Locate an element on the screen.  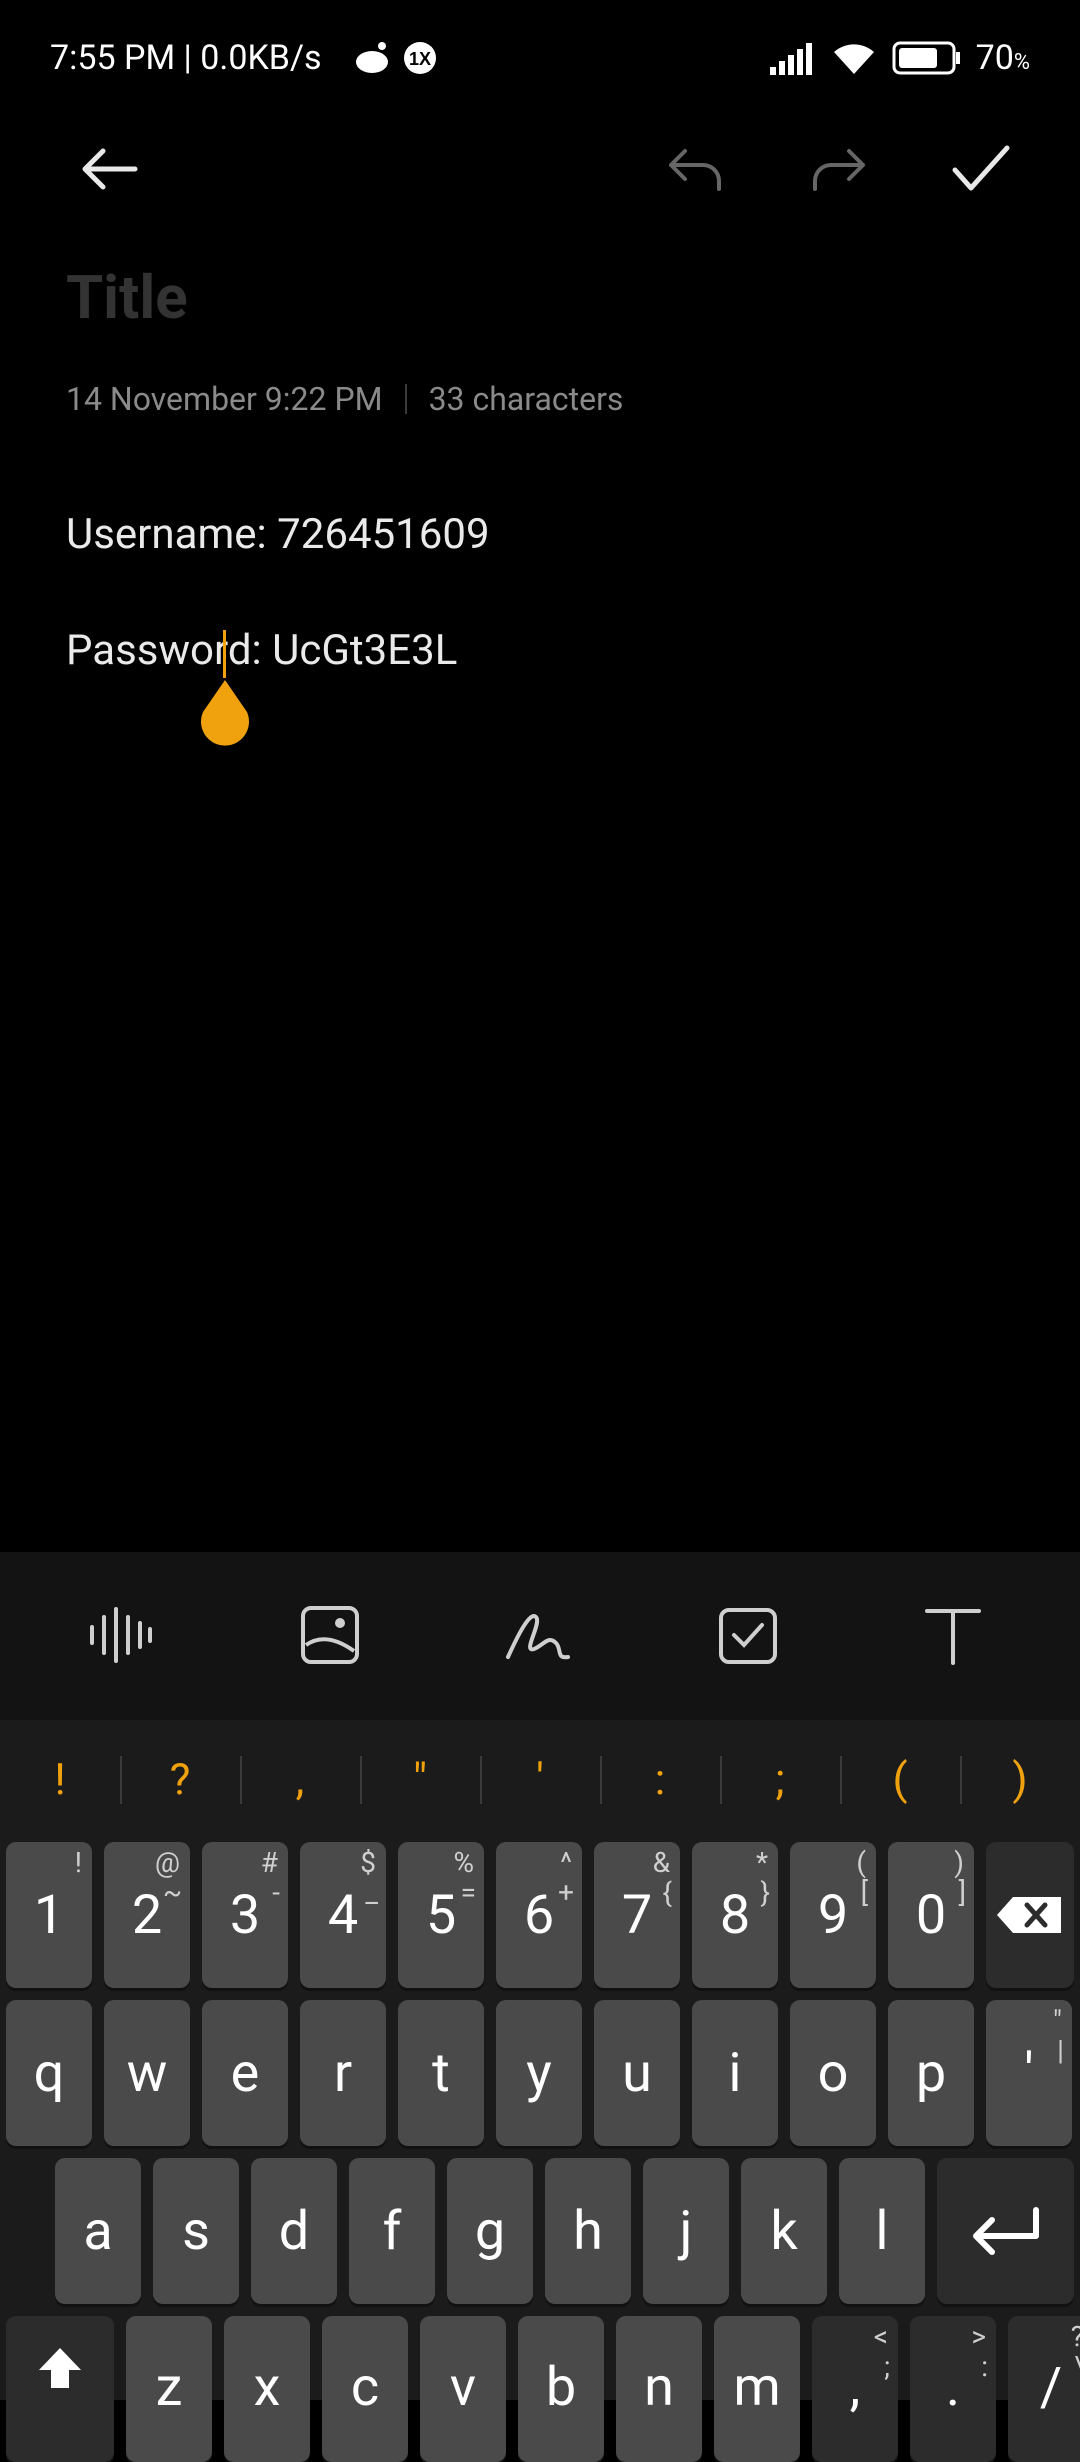
status-time: 7:55 PM | 0.0KB/s is located at coordinates (186, 58).